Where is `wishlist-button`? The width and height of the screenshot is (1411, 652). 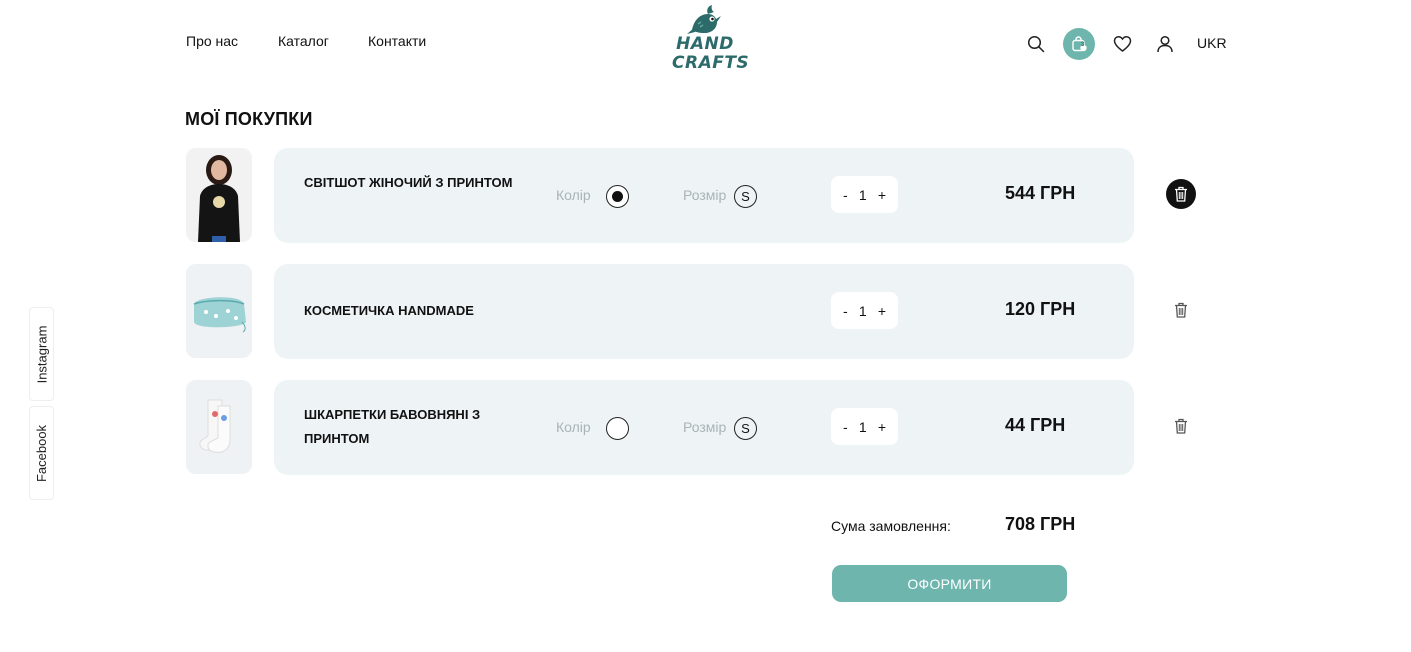
wishlist-button is located at coordinates (1122, 44).